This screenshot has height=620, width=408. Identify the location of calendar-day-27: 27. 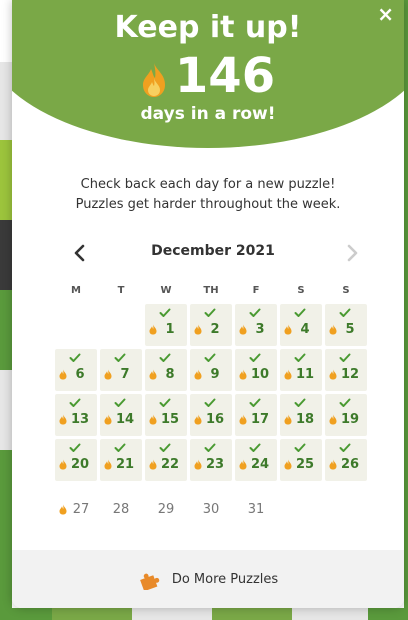
(76, 505).